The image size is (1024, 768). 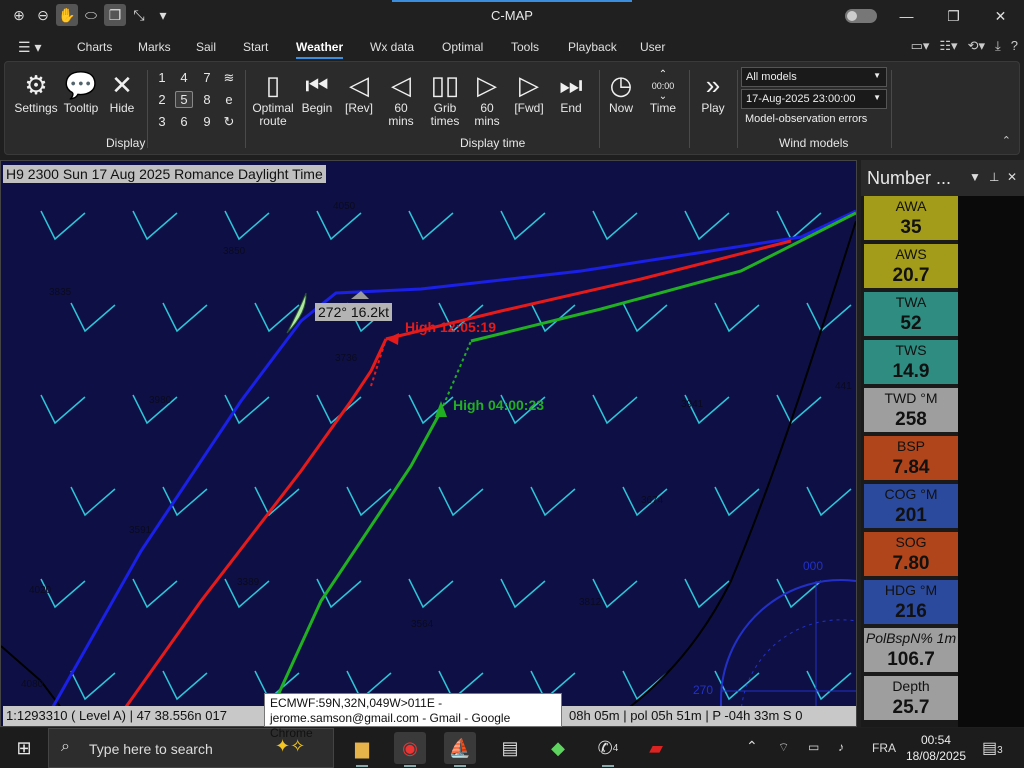 What do you see at coordinates (814, 99) in the screenshot?
I see `model-datetime-select: 17-Aug-2025 23:00:00 ▼` at bounding box center [814, 99].